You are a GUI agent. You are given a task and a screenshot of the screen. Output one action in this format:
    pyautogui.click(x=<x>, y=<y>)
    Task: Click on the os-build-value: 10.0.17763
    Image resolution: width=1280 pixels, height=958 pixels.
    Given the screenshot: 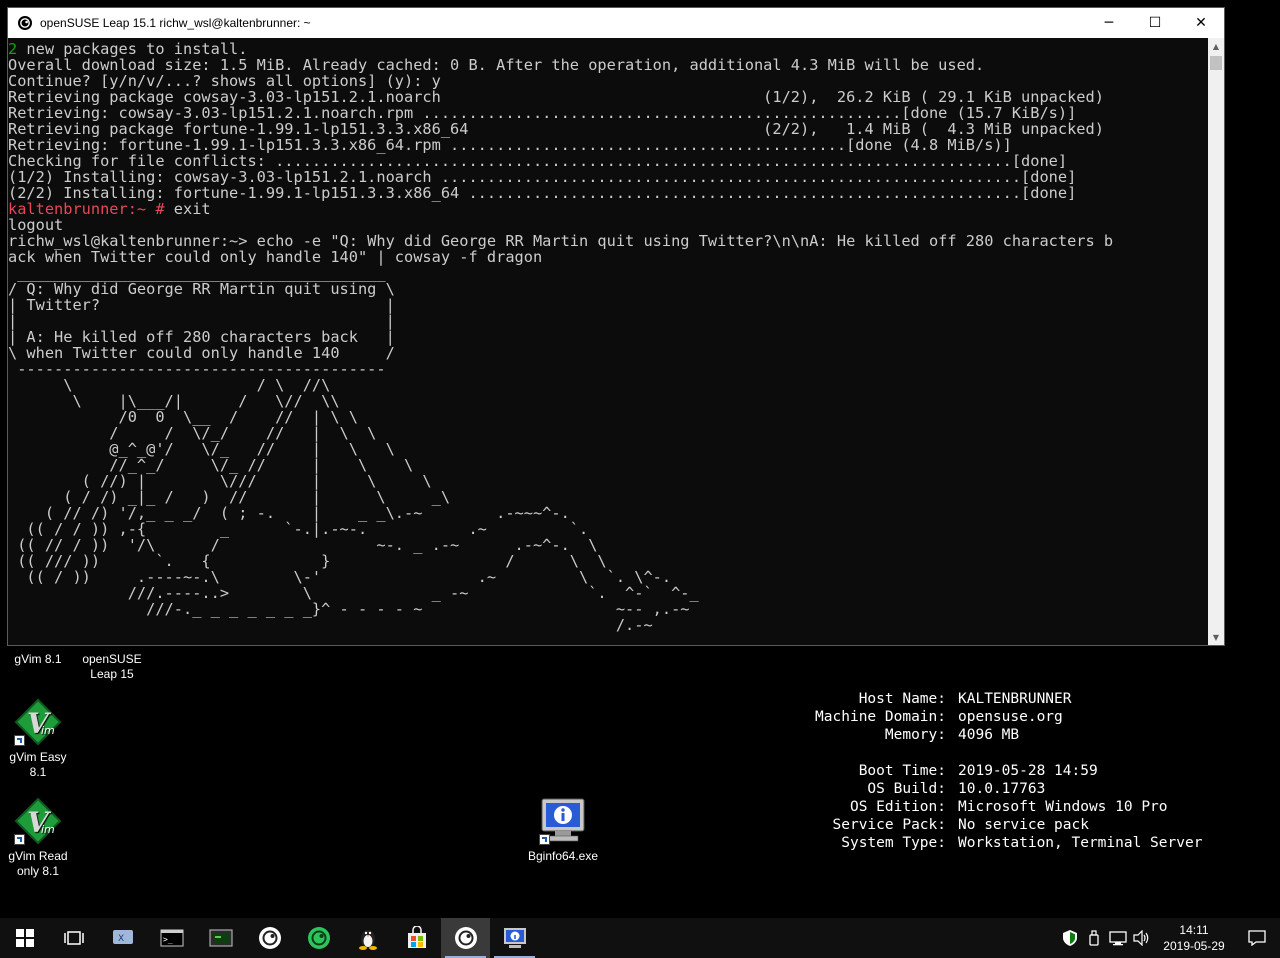 What is the action you would take?
    pyautogui.click(x=1002, y=789)
    